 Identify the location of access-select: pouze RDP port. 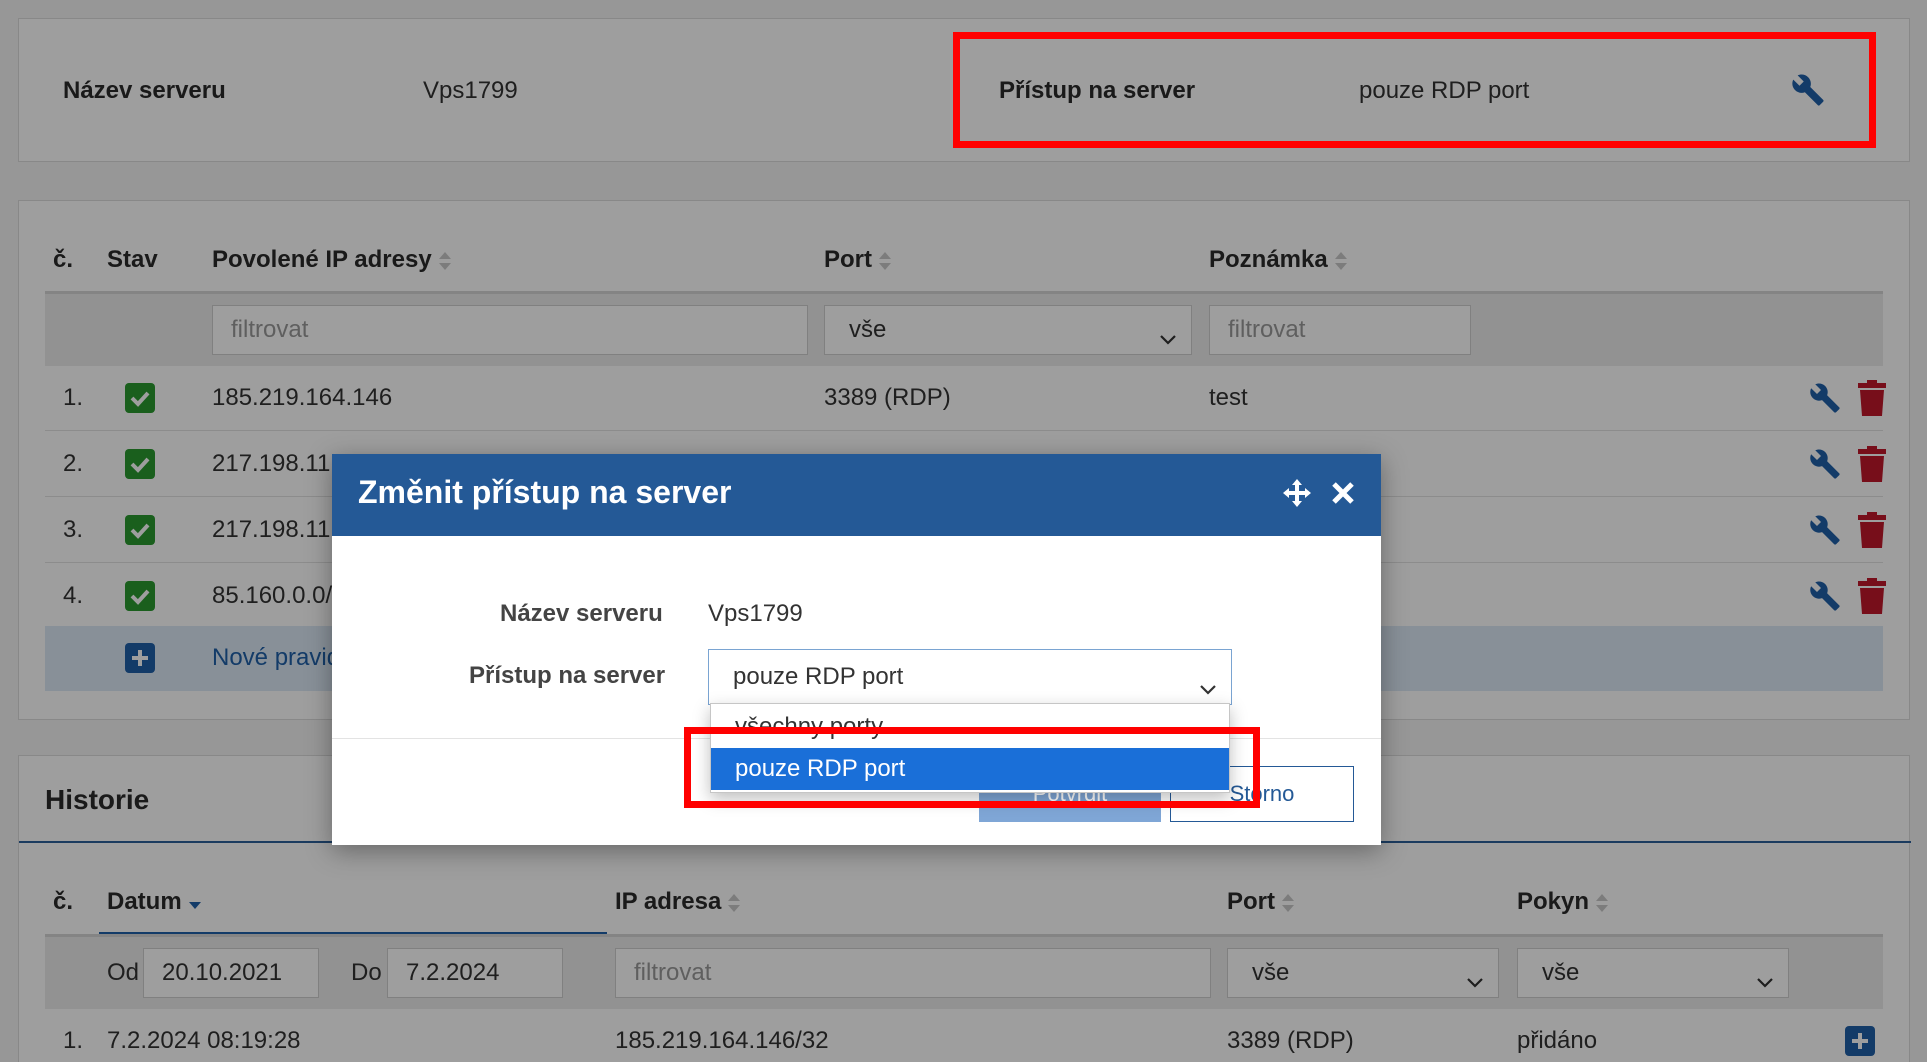
(970, 677).